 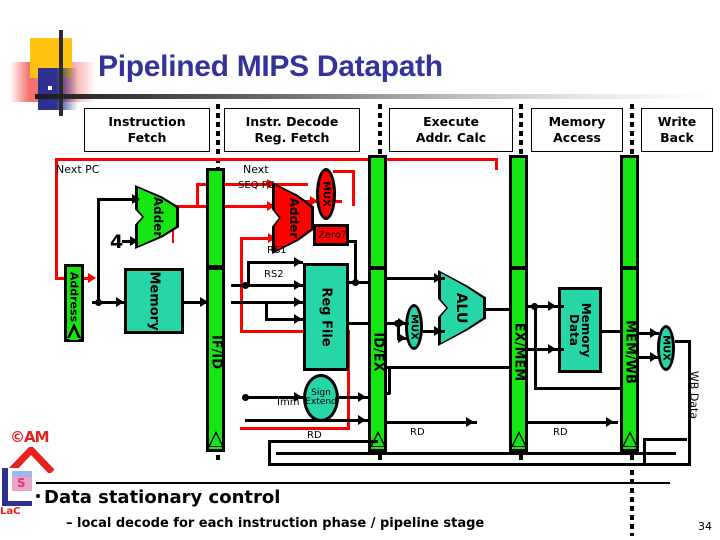 I want to click on mux-alu-operand: MUX, so click(x=414, y=327).